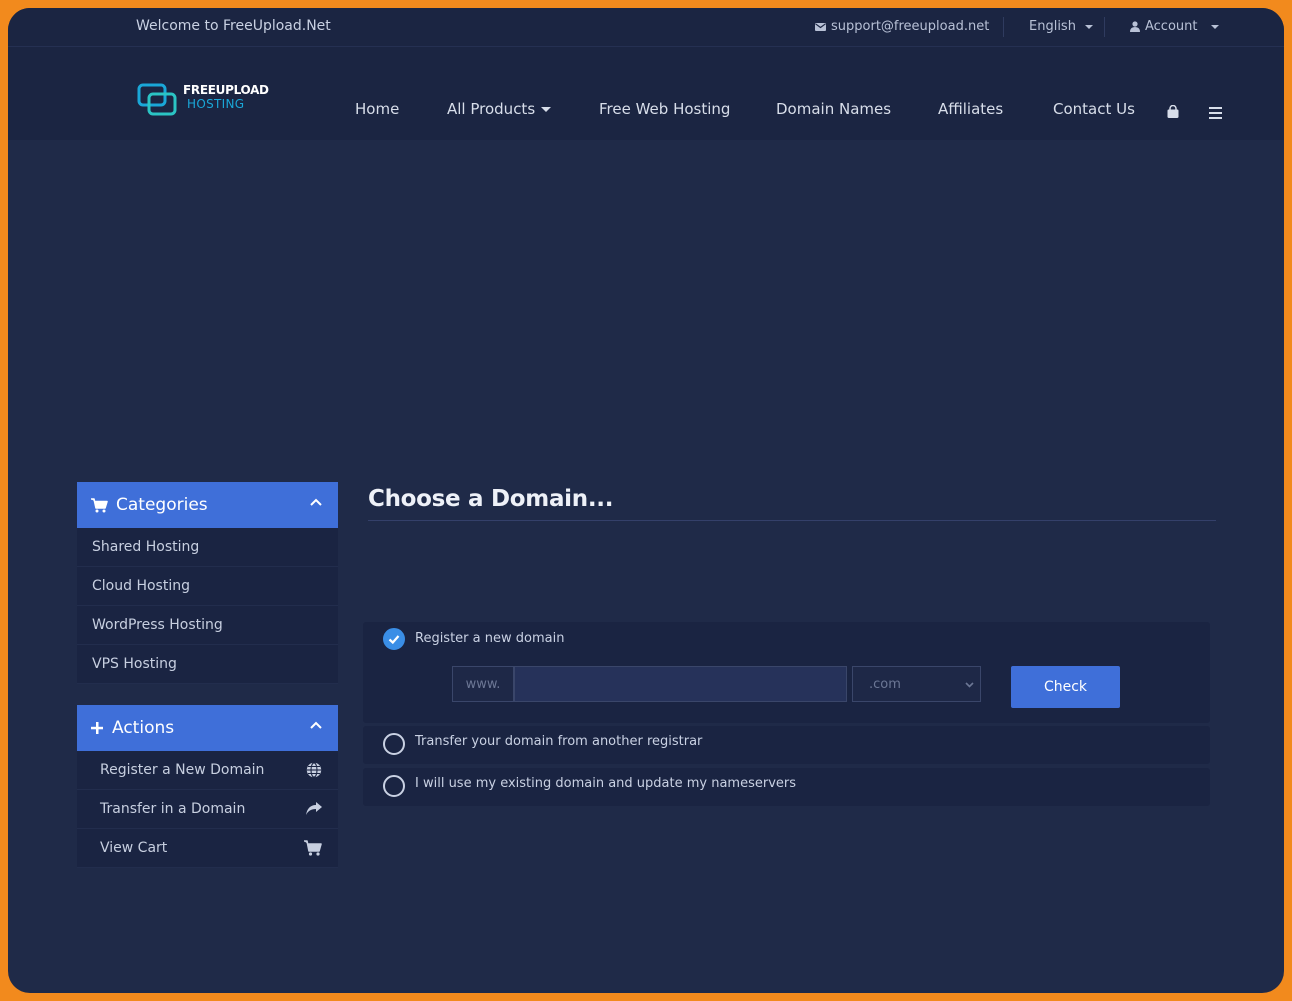  I want to click on actions-title: Actions, so click(143, 728).